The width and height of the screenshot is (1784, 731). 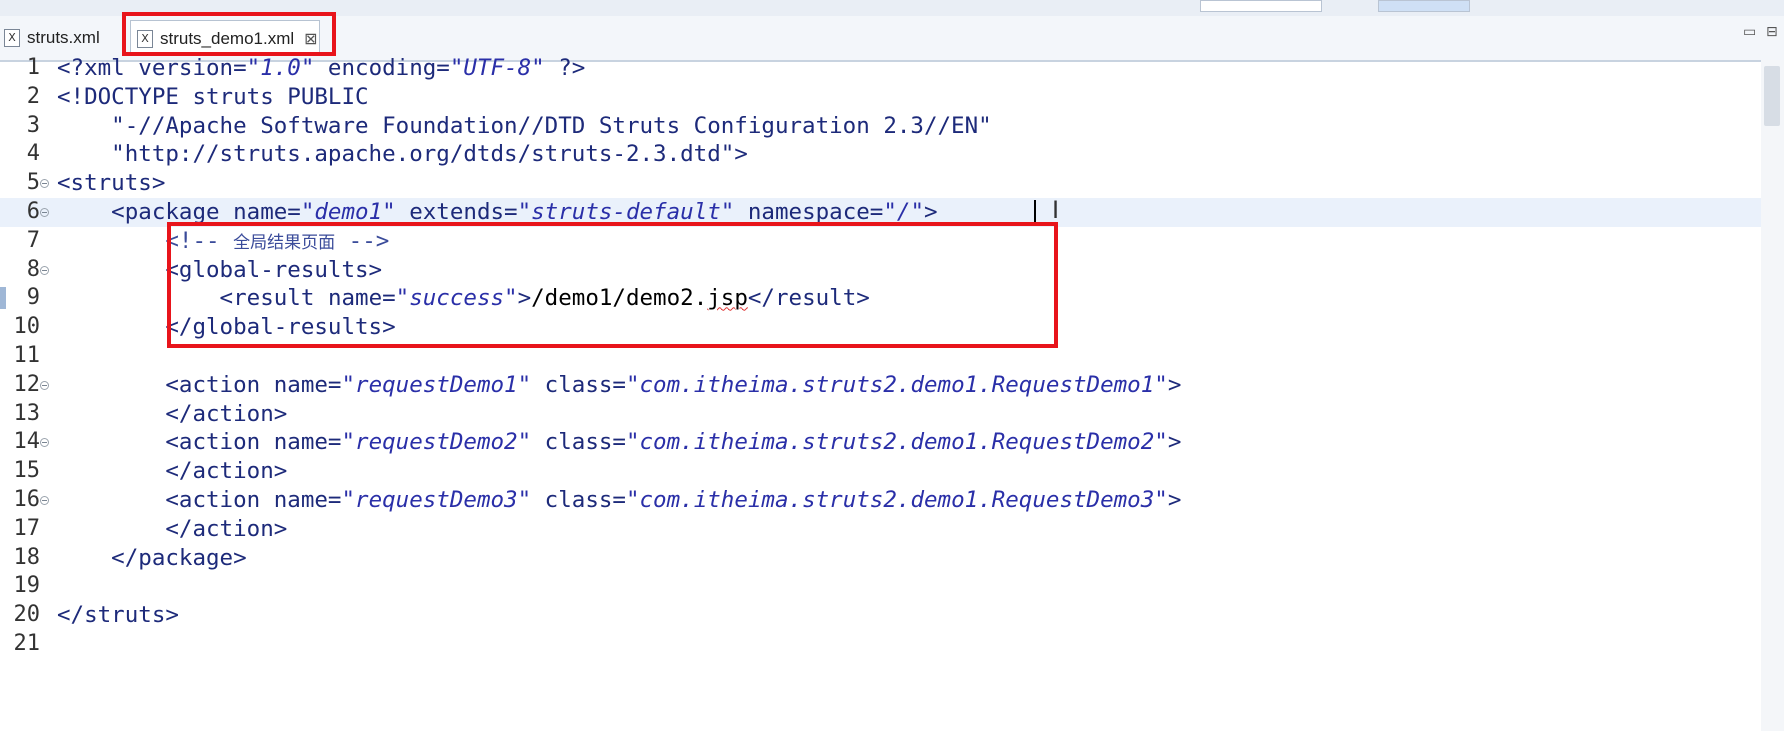 What do you see at coordinates (321, 68) in the screenshot?
I see `code-text: <?xml version="1.0" encoding="UTF-8" ?>` at bounding box center [321, 68].